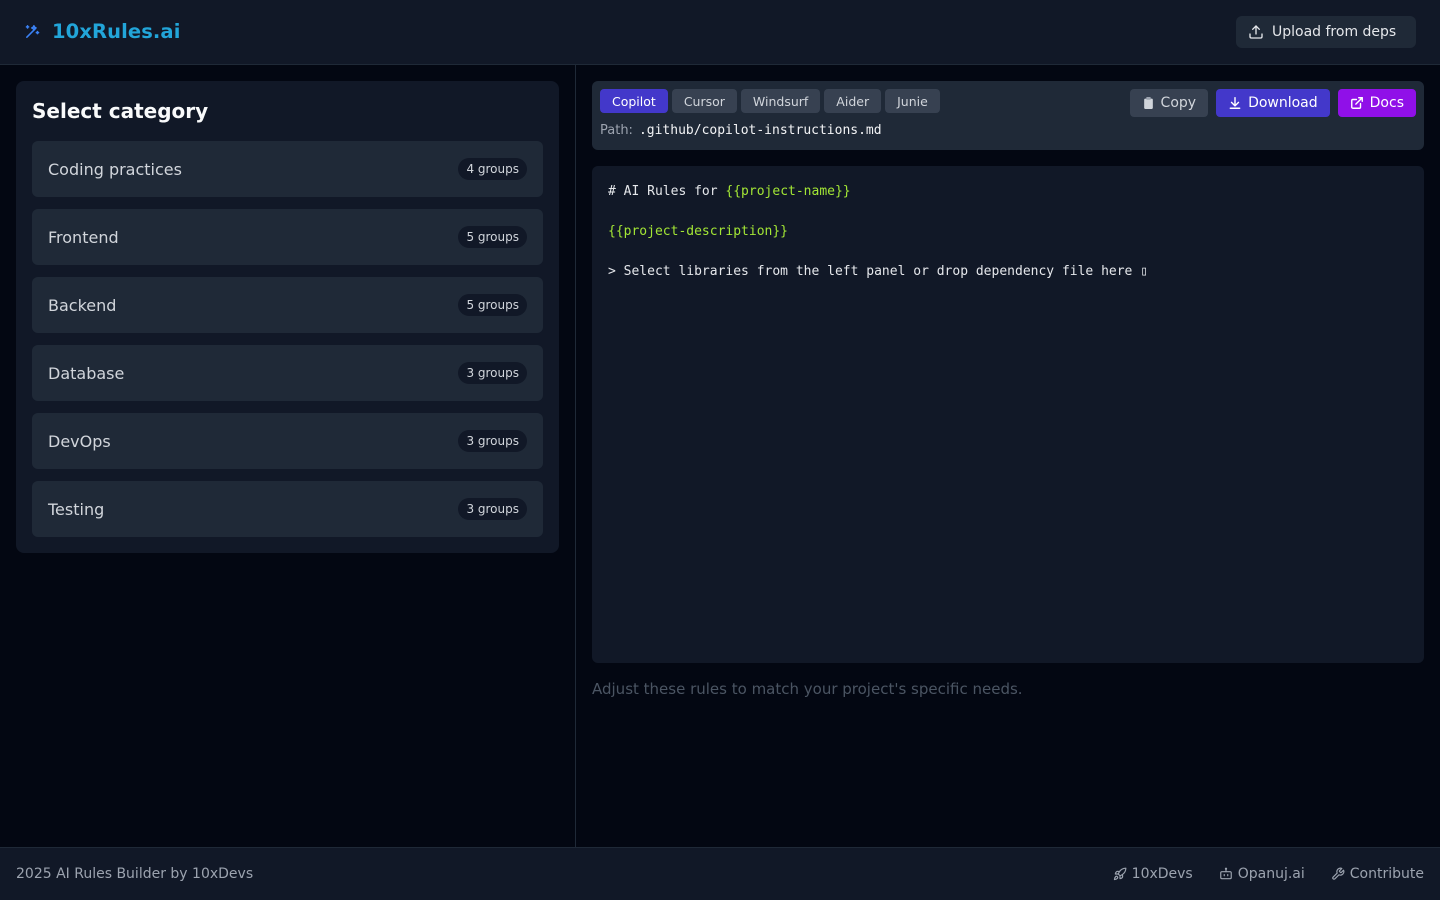 The width and height of the screenshot is (1440, 900). What do you see at coordinates (82, 305) in the screenshot?
I see `category-label: Backend` at bounding box center [82, 305].